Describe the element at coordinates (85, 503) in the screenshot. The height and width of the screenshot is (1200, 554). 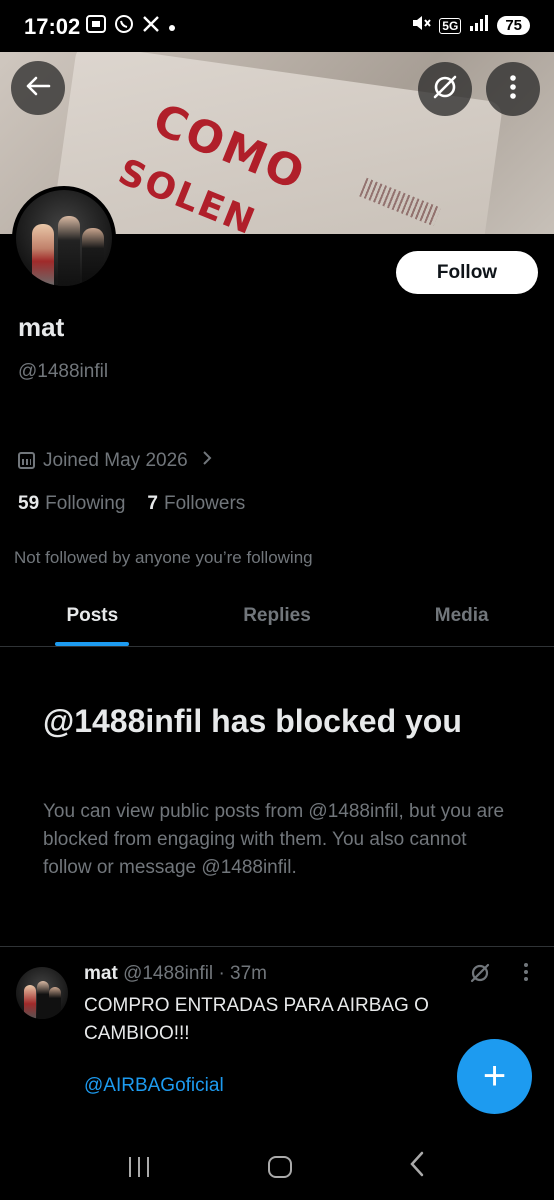
I see `following-label: Following` at that location.